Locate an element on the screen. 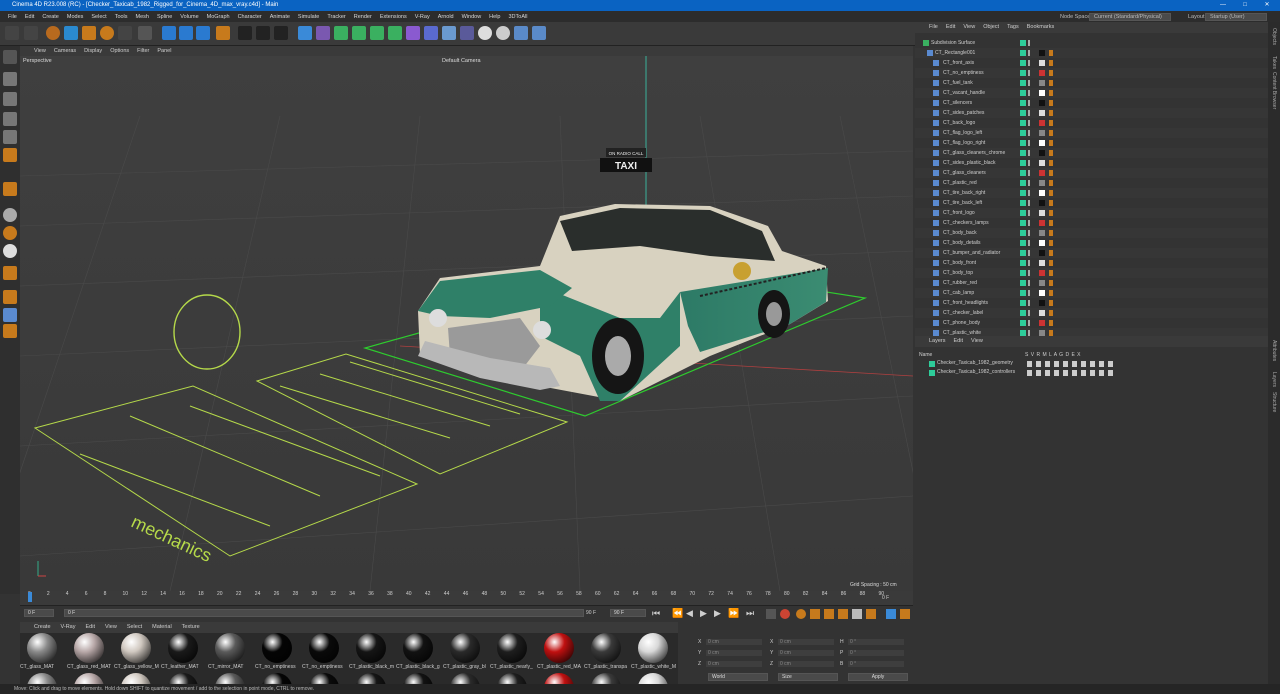  viewport-camera-label: Default Camera is located at coordinates (461, 61).